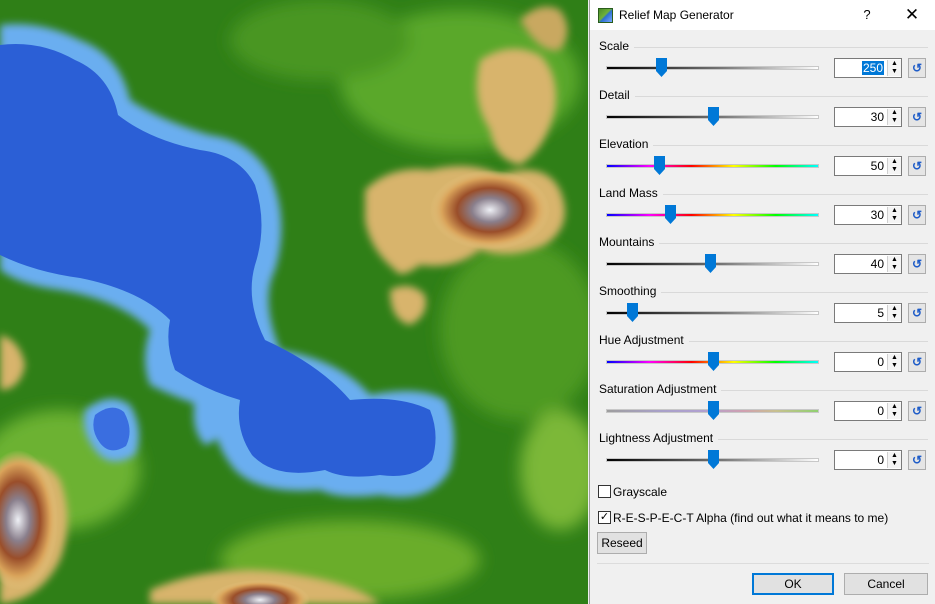  What do you see at coordinates (617, 95) in the screenshot?
I see `control-label: Detail` at bounding box center [617, 95].